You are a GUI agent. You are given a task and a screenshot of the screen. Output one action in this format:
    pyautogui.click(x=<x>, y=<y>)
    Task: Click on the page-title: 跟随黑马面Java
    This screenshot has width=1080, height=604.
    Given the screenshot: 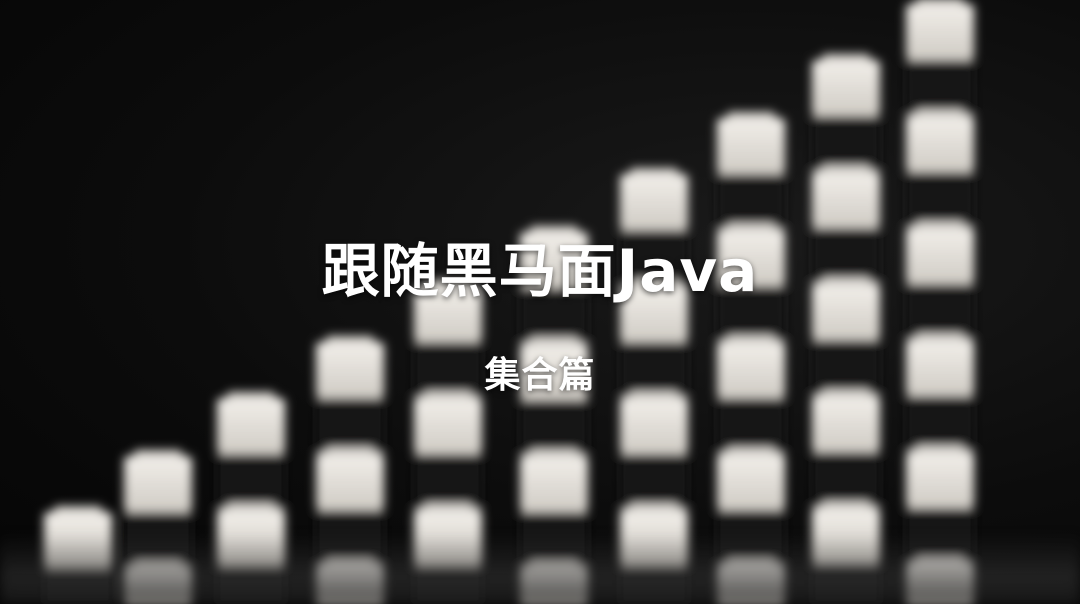 What is the action you would take?
    pyautogui.click(x=540, y=271)
    